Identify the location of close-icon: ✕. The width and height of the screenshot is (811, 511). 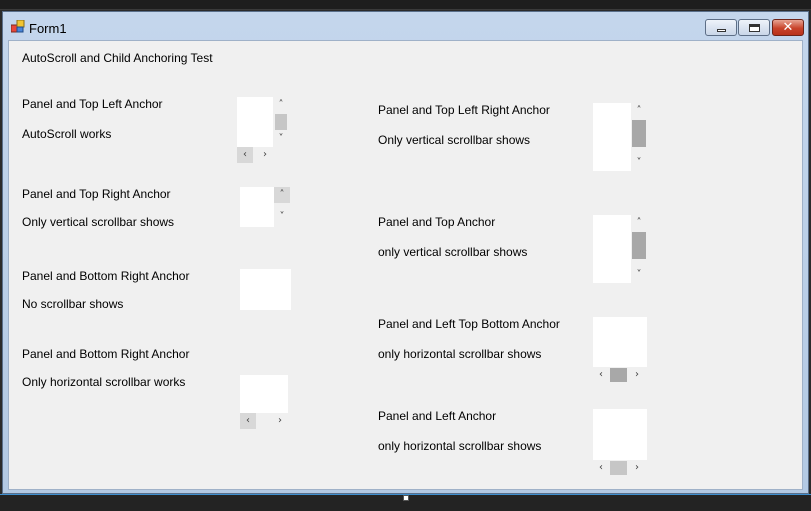
(788, 27).